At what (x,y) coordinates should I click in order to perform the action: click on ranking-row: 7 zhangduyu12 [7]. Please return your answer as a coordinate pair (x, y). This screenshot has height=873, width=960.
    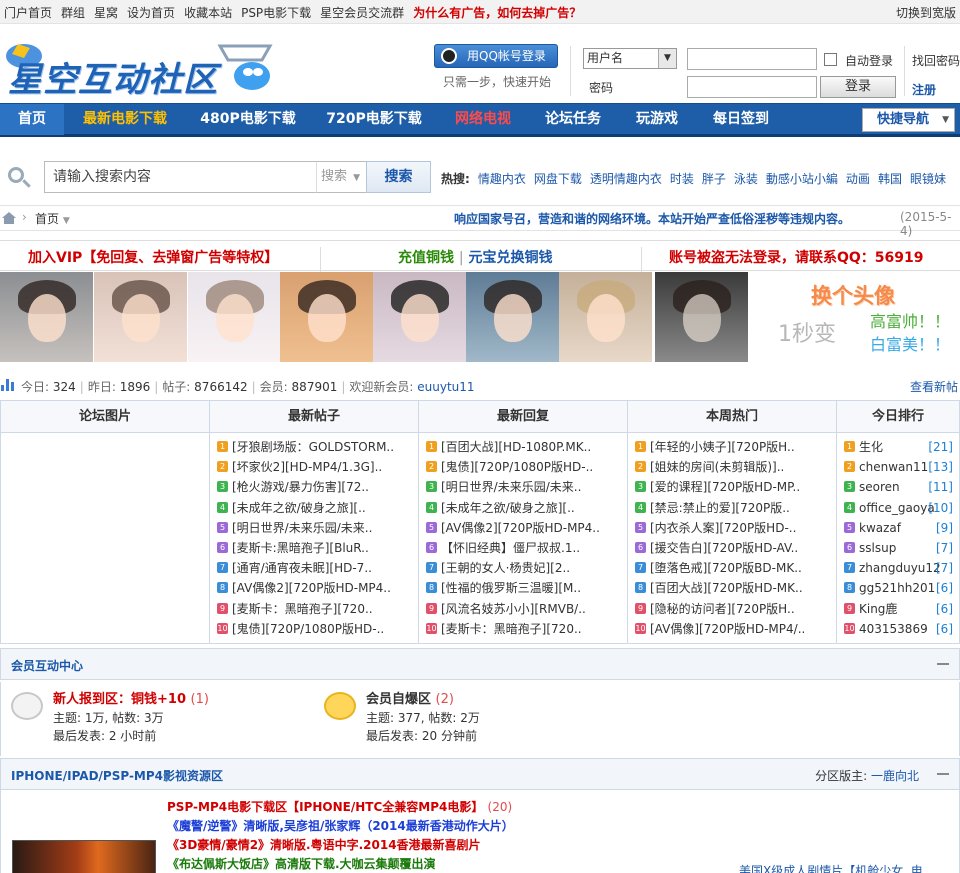
    Looking at the image, I should click on (901, 568).